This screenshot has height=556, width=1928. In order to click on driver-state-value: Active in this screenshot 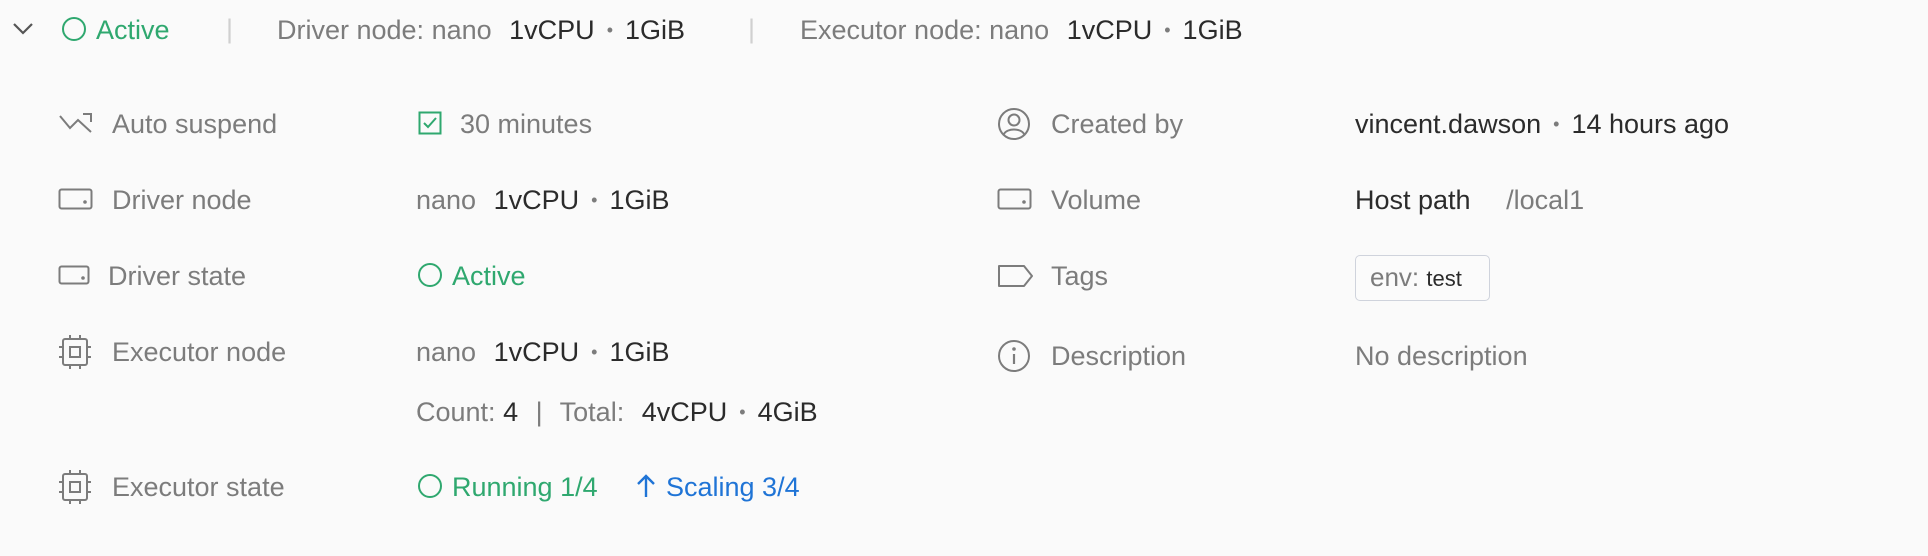, I will do `click(472, 276)`.